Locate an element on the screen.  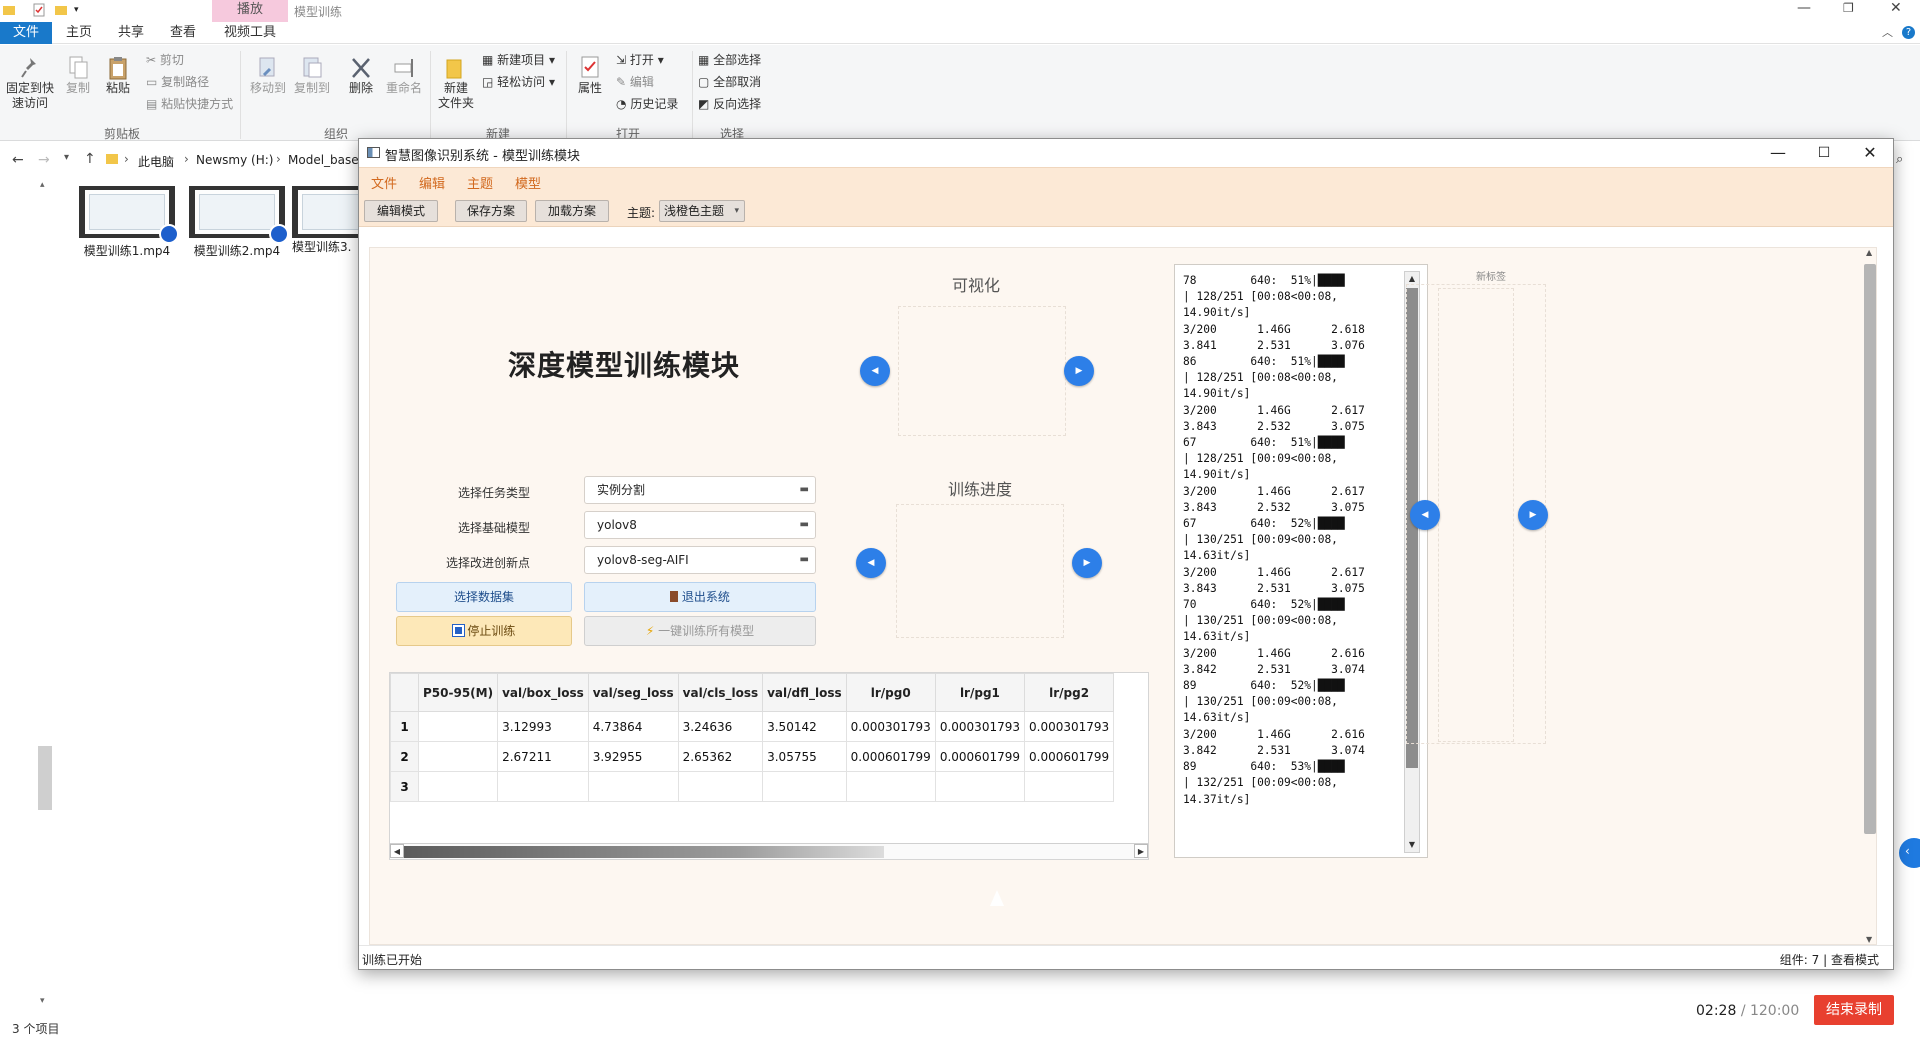
pin-quick-access-button: 固定到快 速访问 is located at coordinates (30, 83).